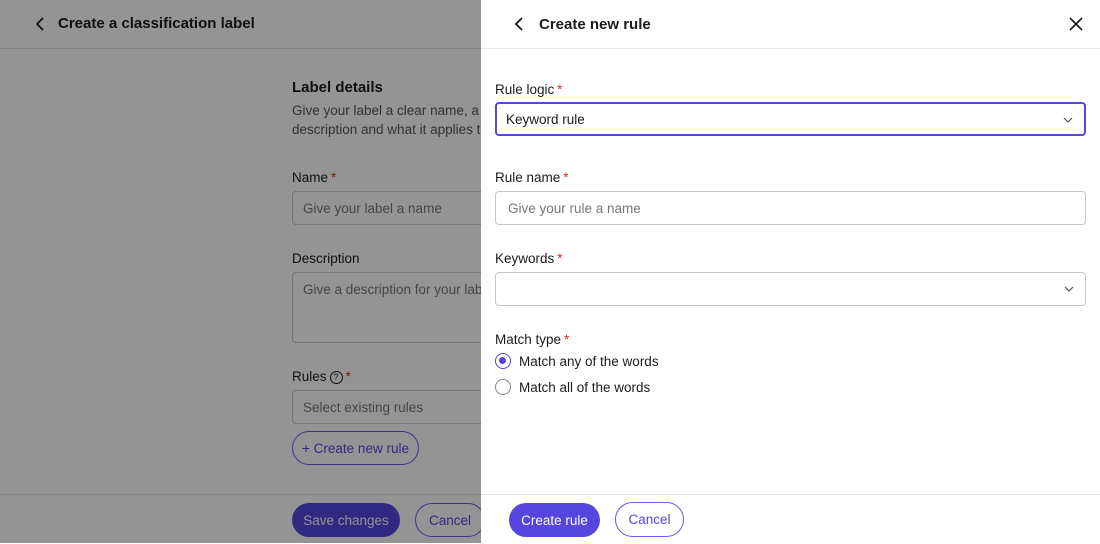 The width and height of the screenshot is (1100, 544). I want to click on drawer-header: Create new rule, so click(790, 24).